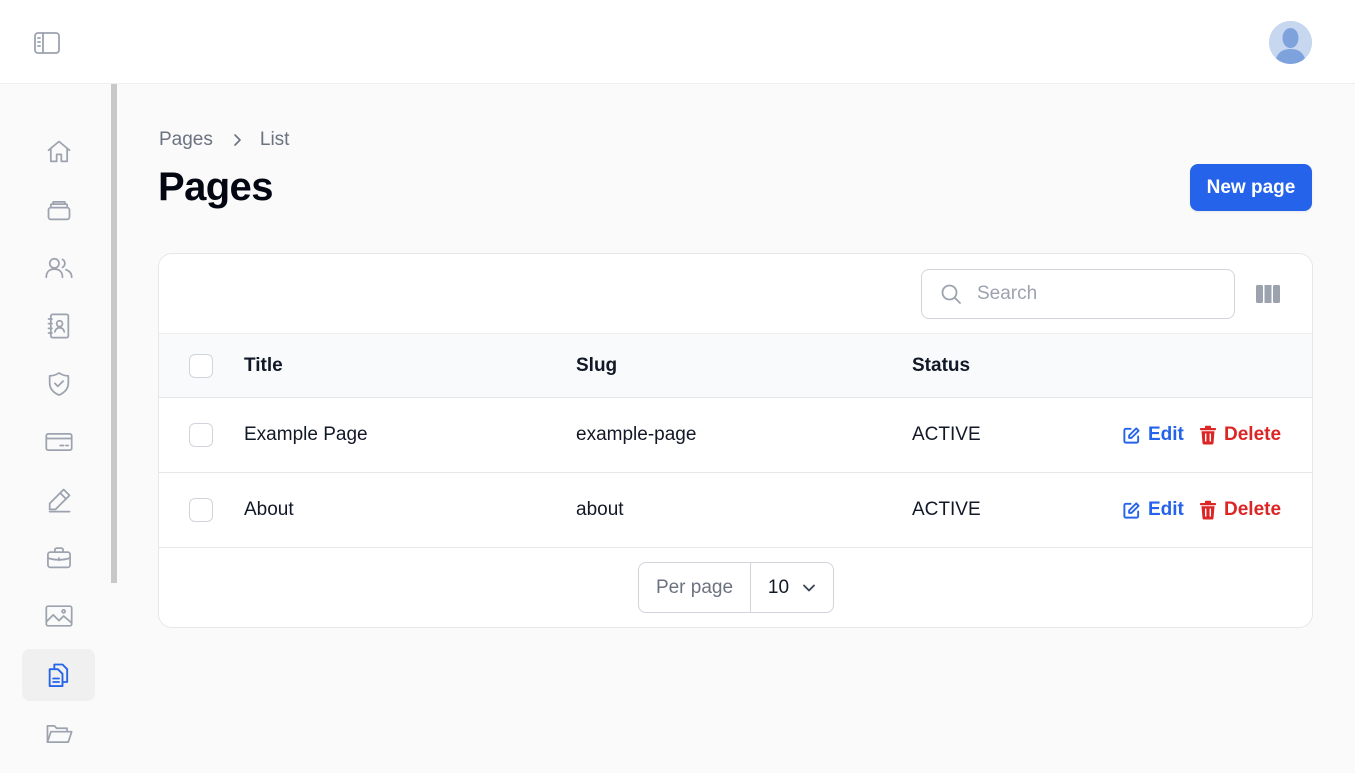 Image resolution: width=1355 pixels, height=773 pixels. I want to click on chevron-down-icon, so click(809, 587).